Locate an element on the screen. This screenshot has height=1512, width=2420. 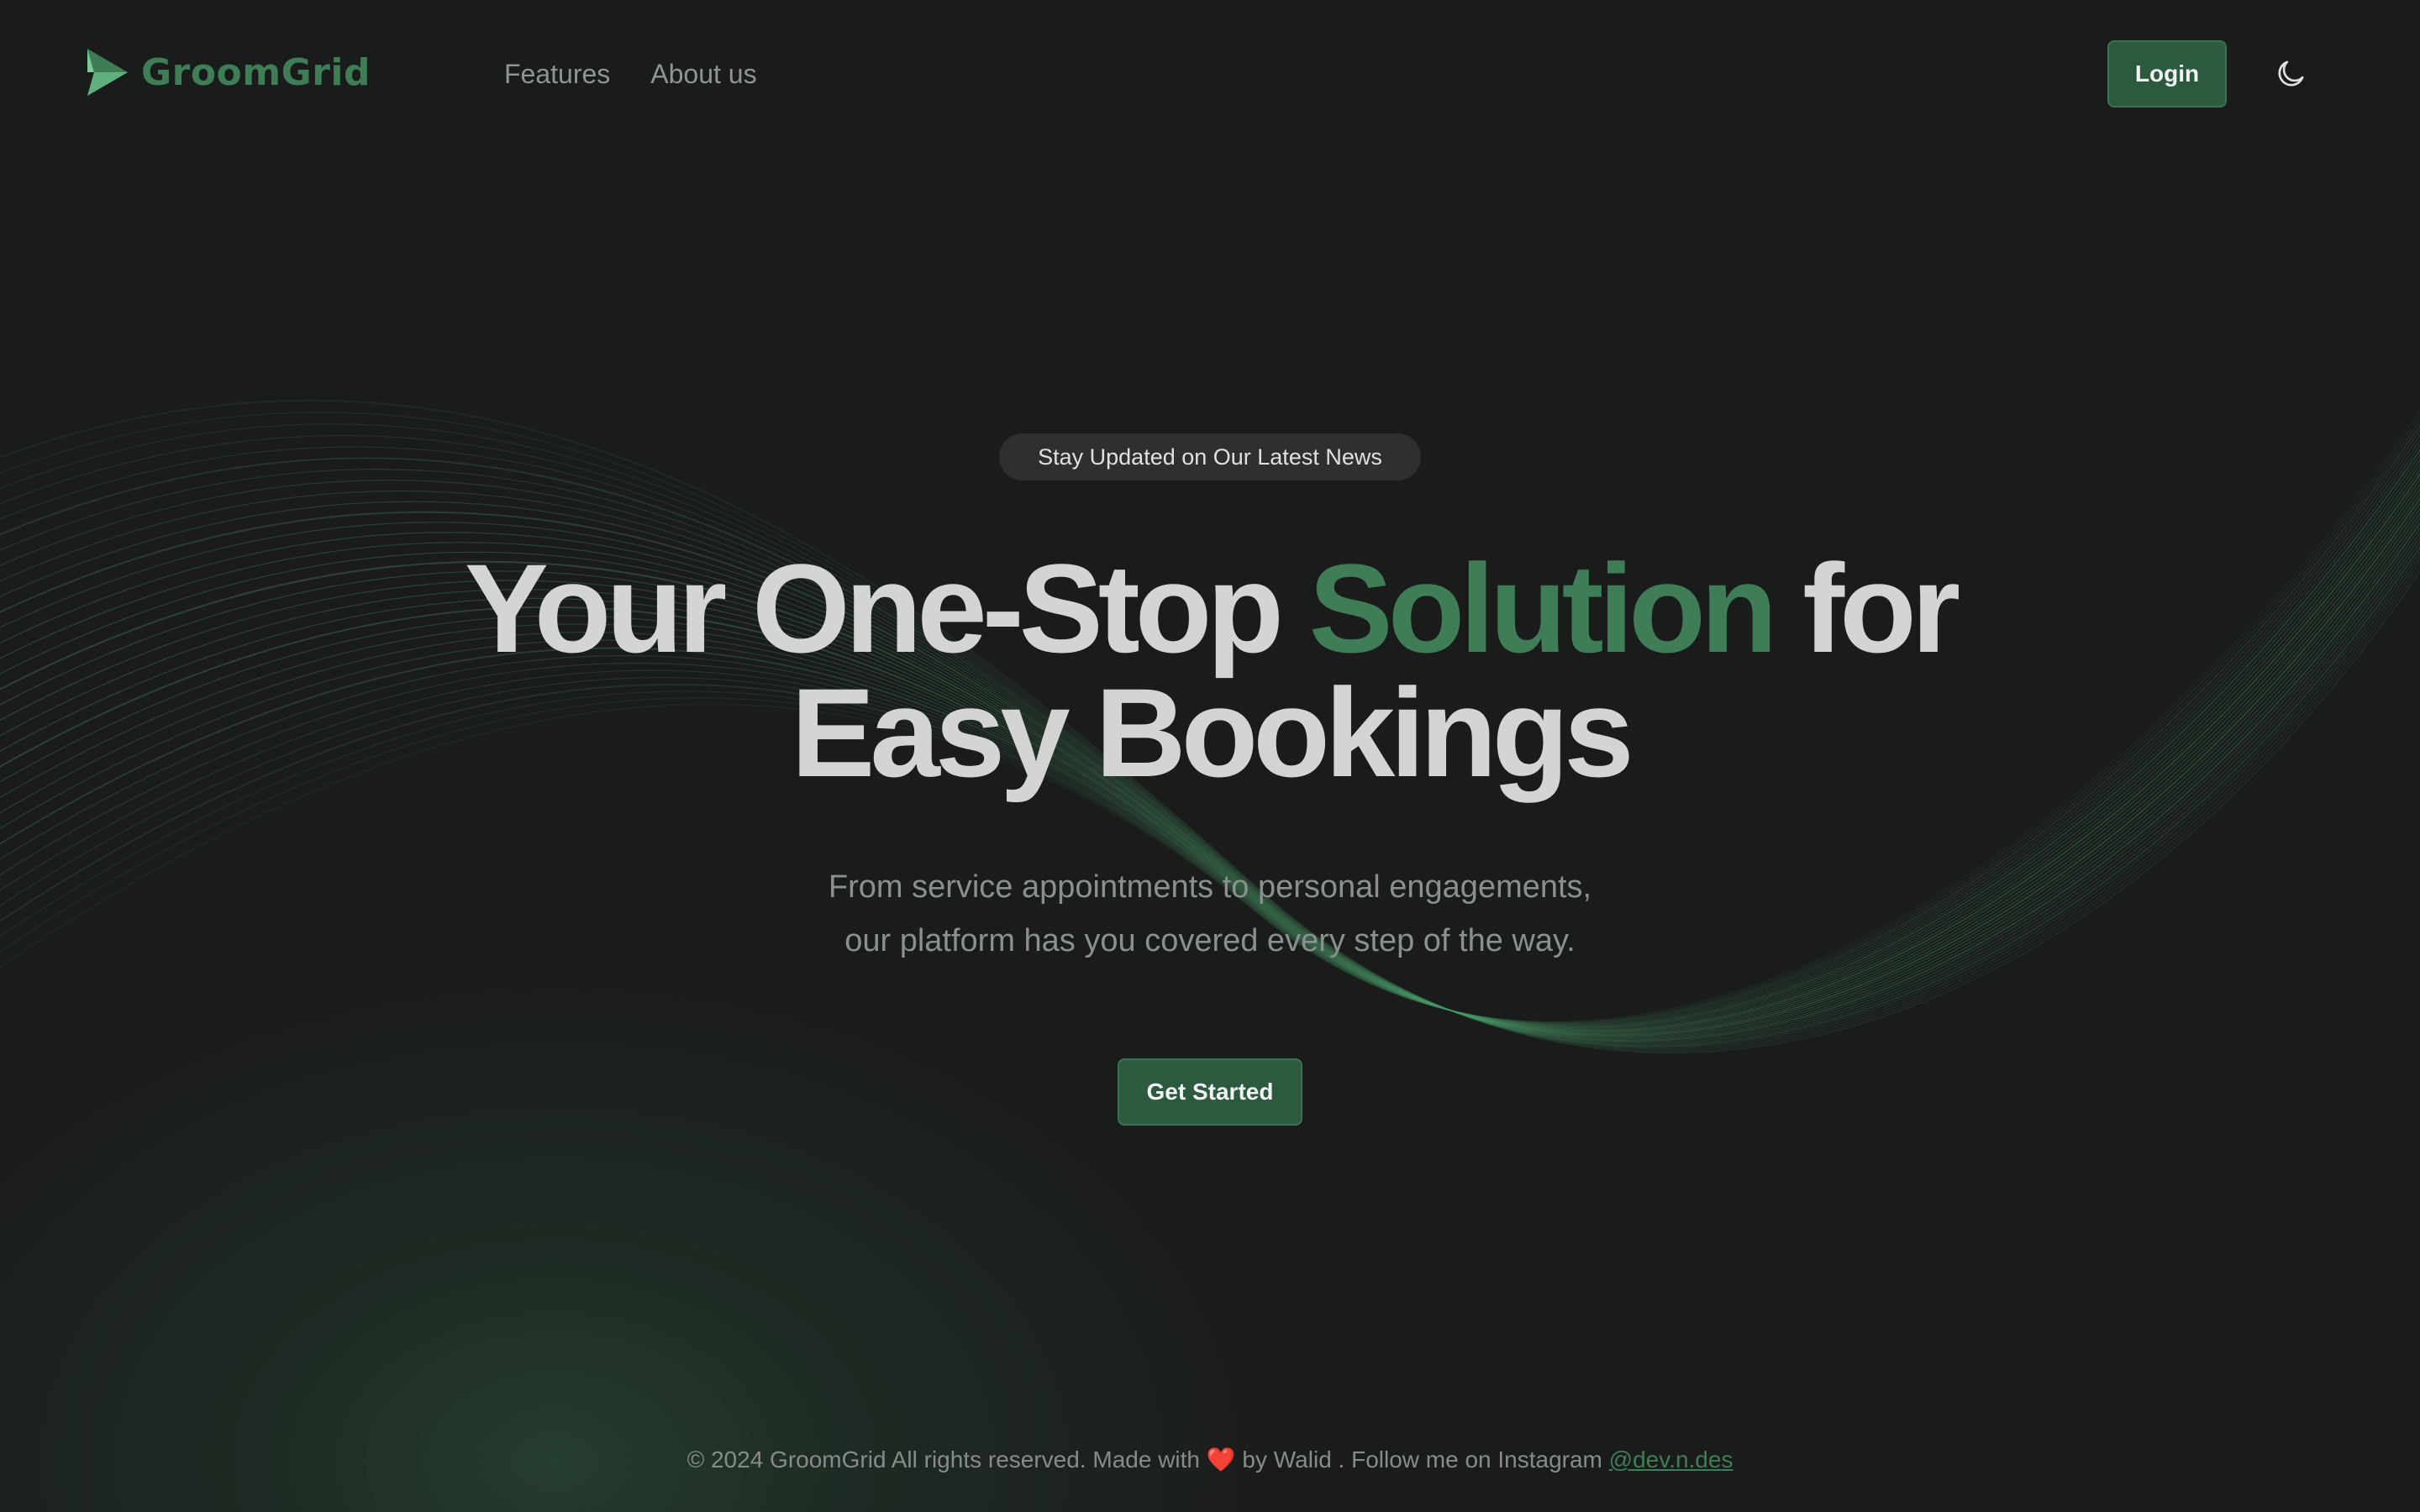
get-started-button: Get Started is located at coordinates (1210, 1092).